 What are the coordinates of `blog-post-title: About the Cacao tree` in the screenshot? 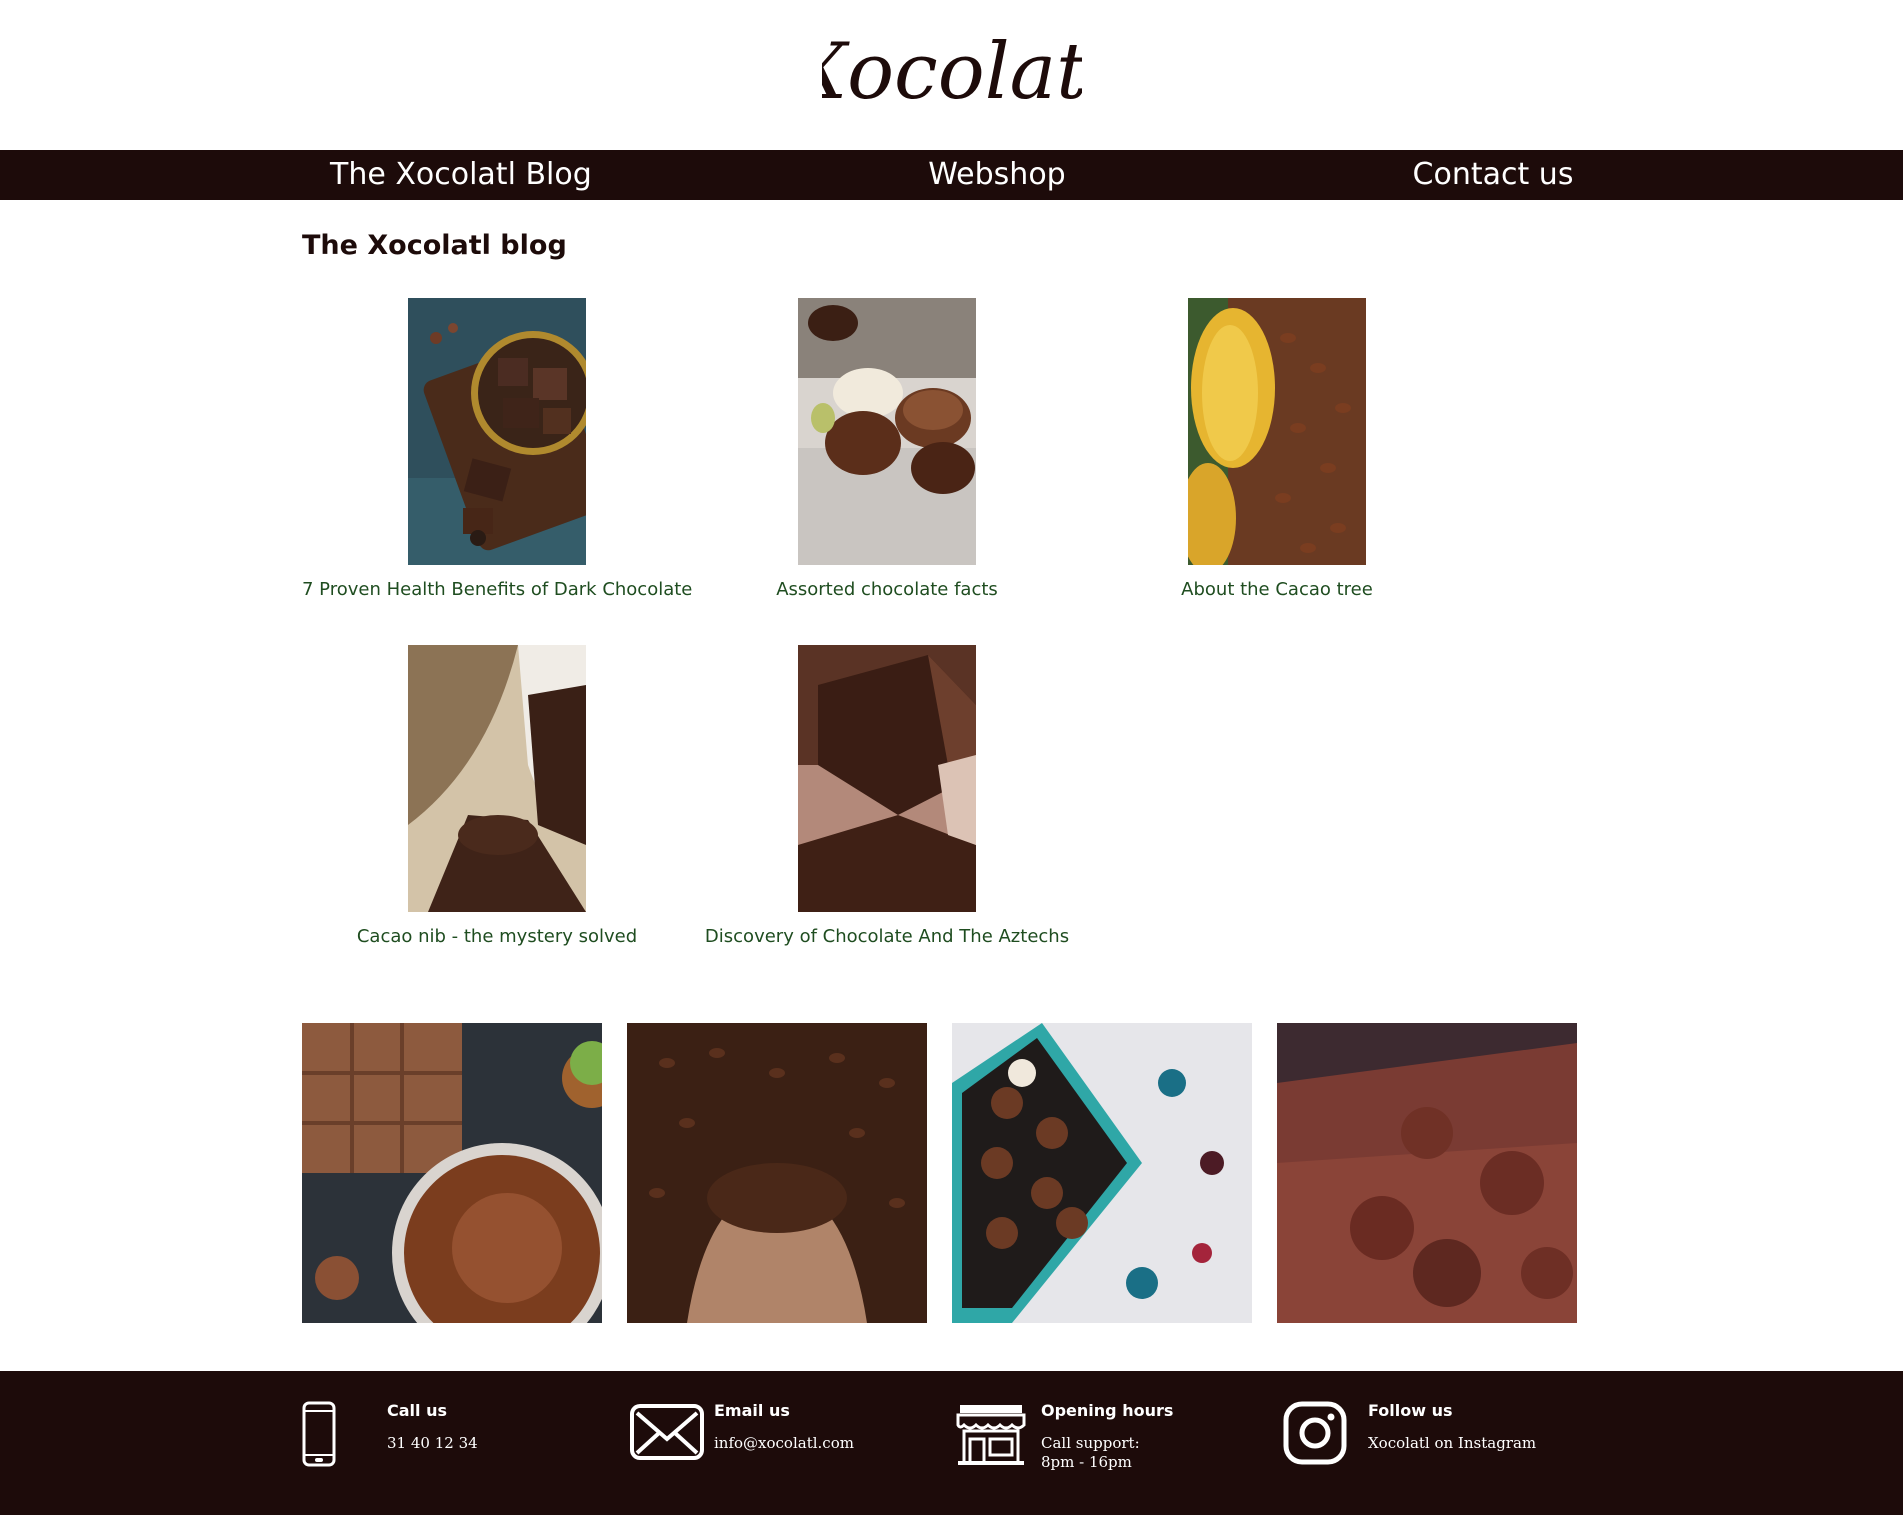 It's located at (1277, 589).